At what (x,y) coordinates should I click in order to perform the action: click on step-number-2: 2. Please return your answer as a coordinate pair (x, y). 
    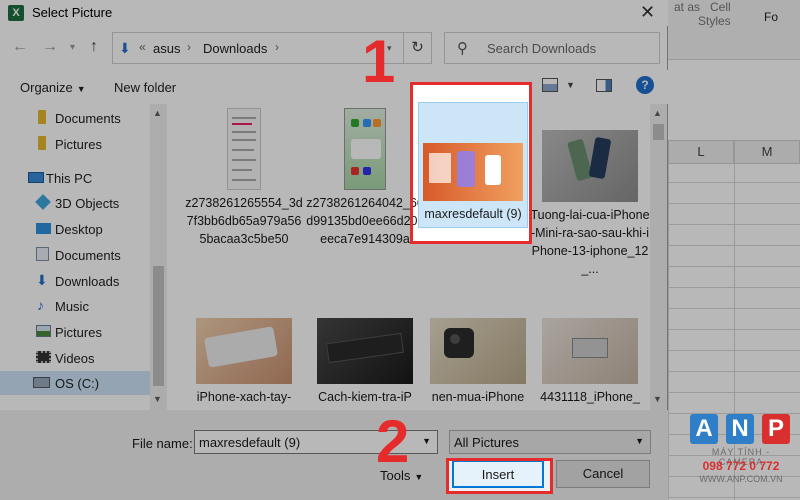
    Looking at the image, I should click on (393, 441).